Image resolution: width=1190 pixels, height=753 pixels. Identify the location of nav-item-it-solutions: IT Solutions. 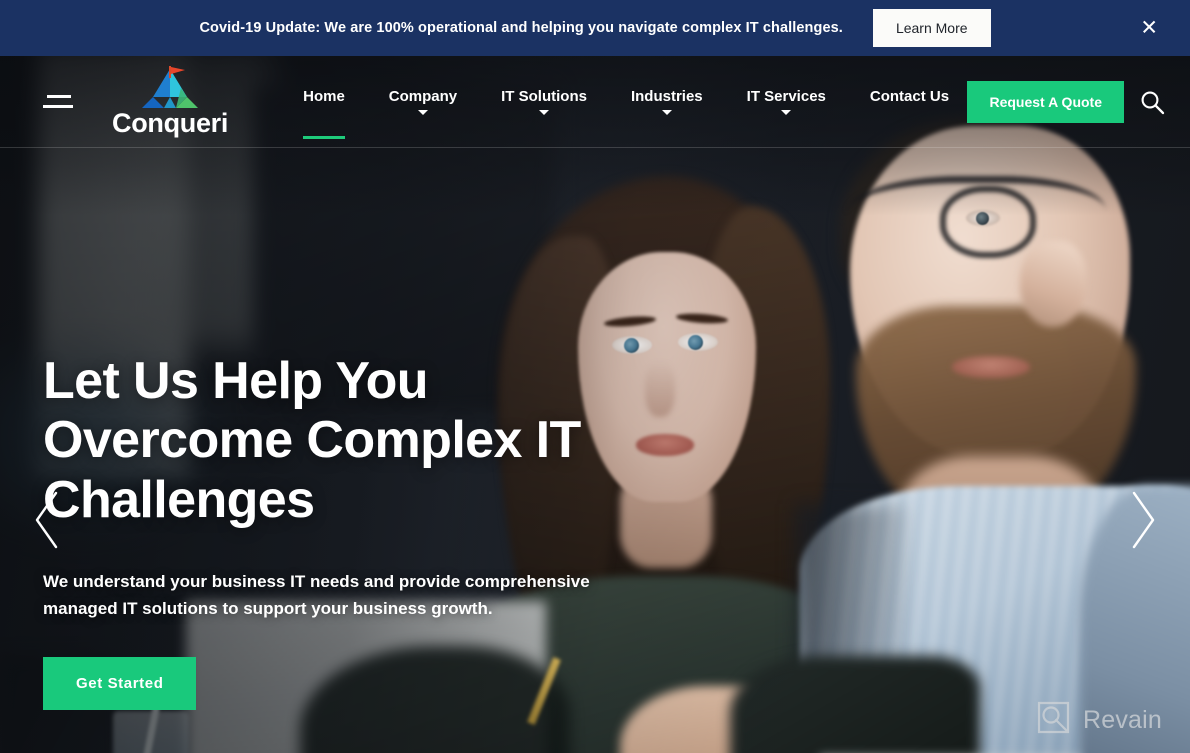
(544, 102).